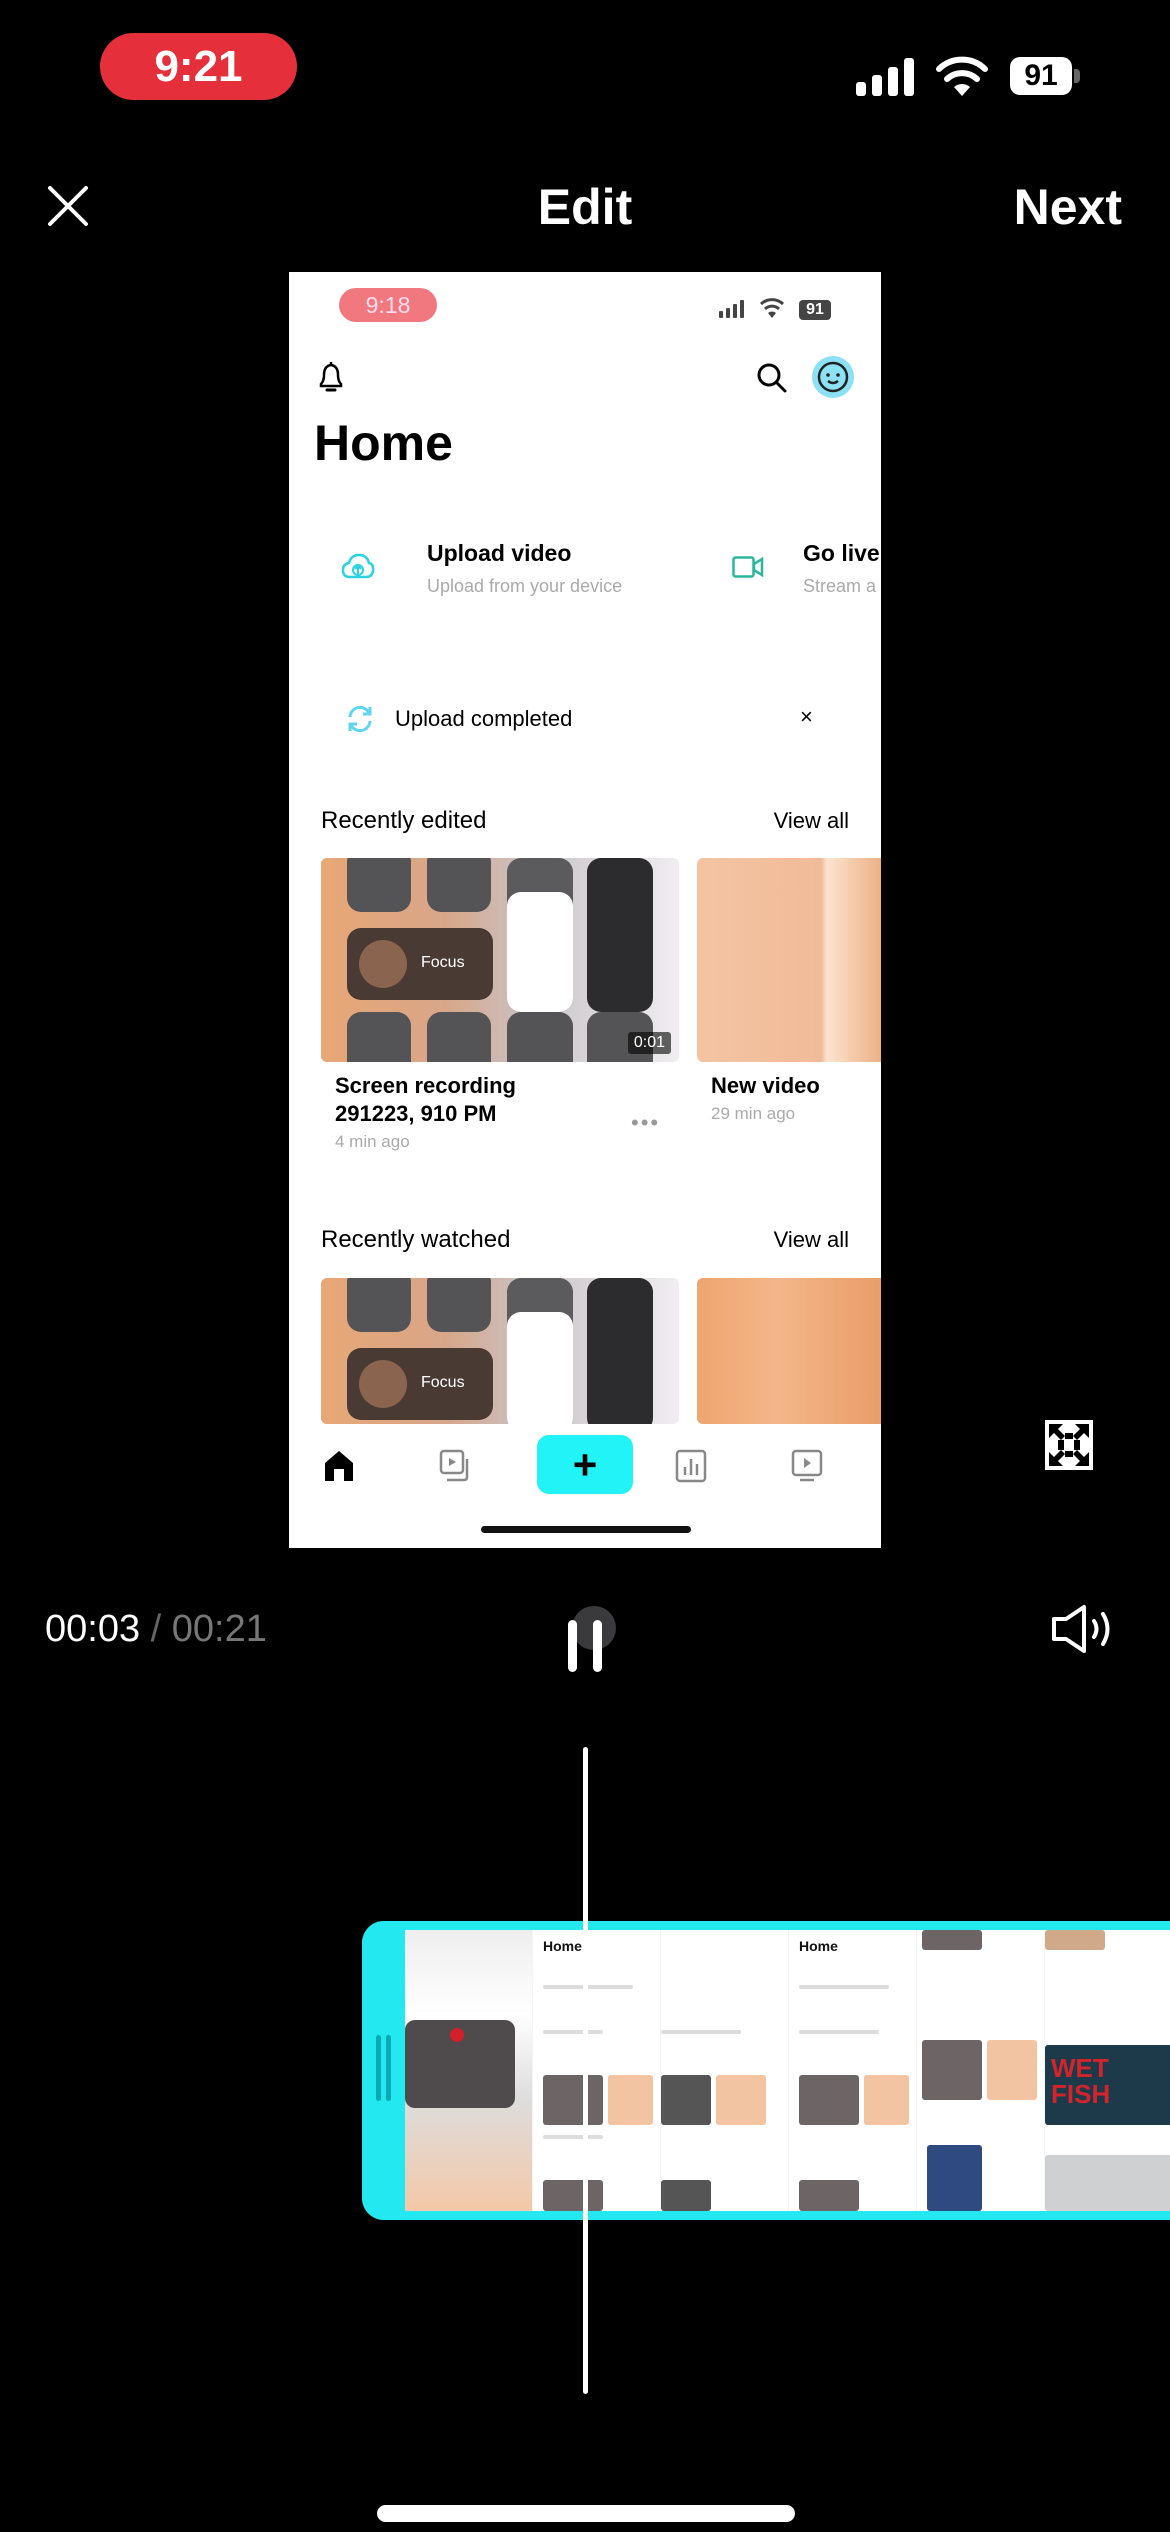  What do you see at coordinates (500, 960) in the screenshot?
I see `screen-recording-thumbnail: Focus 0:01` at bounding box center [500, 960].